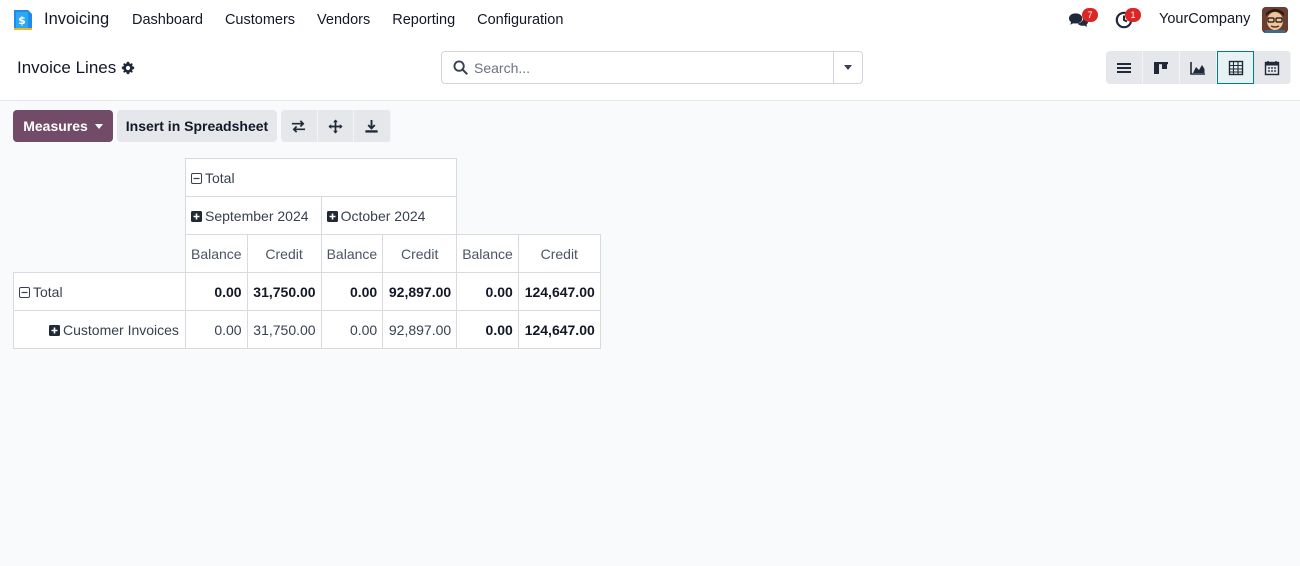 This screenshot has height=566, width=1300. I want to click on messages-button: 7, so click(1083, 20).